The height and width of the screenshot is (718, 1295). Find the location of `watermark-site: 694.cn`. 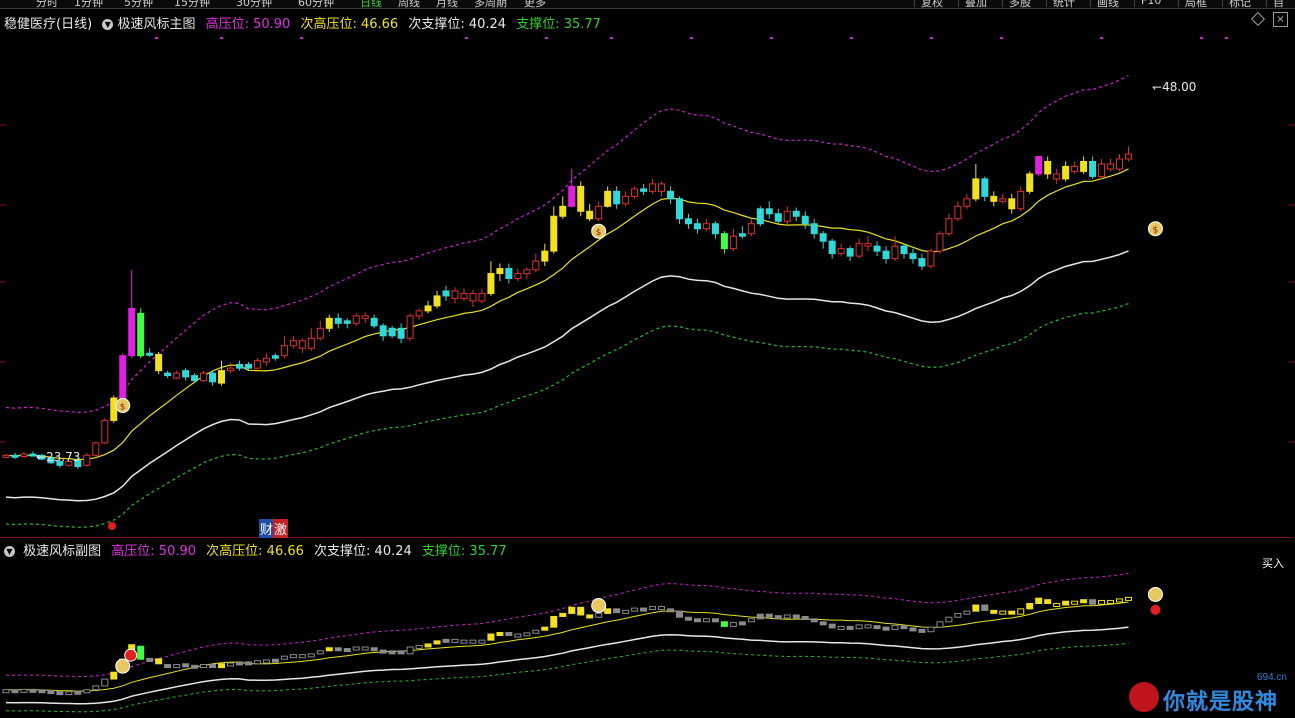

watermark-site: 694.cn is located at coordinates (1271, 677).